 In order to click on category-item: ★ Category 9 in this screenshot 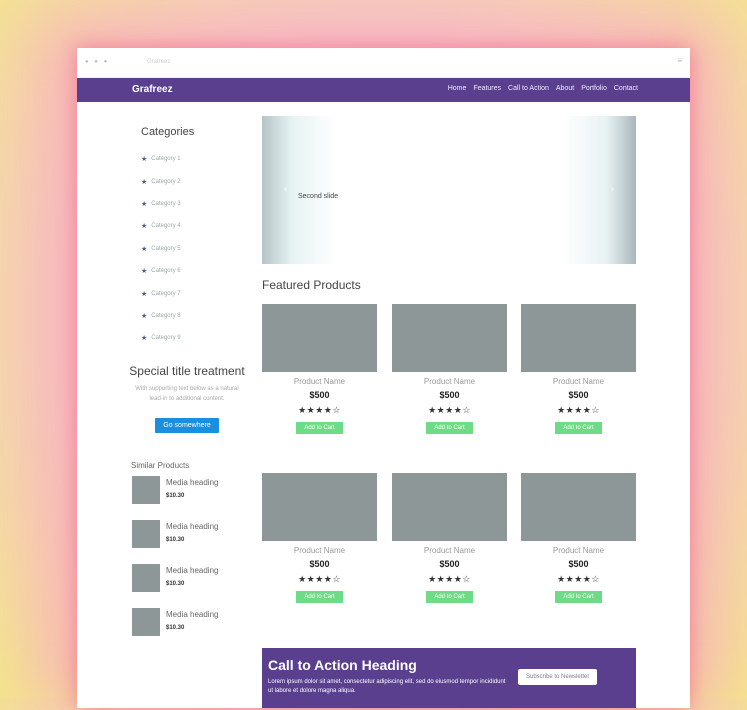, I will do `click(194, 338)`.